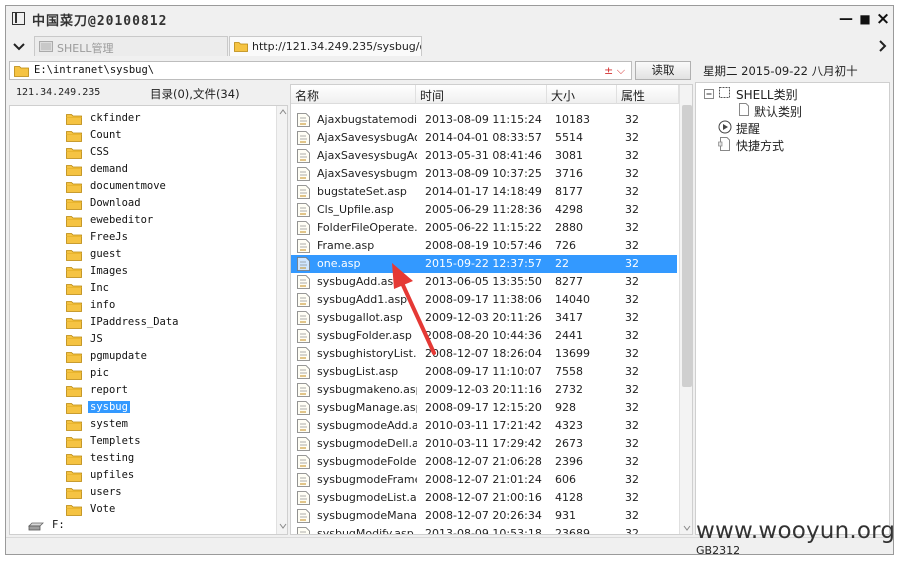  Describe the element at coordinates (106, 135) in the screenshot. I see `folder-label: Count` at that location.